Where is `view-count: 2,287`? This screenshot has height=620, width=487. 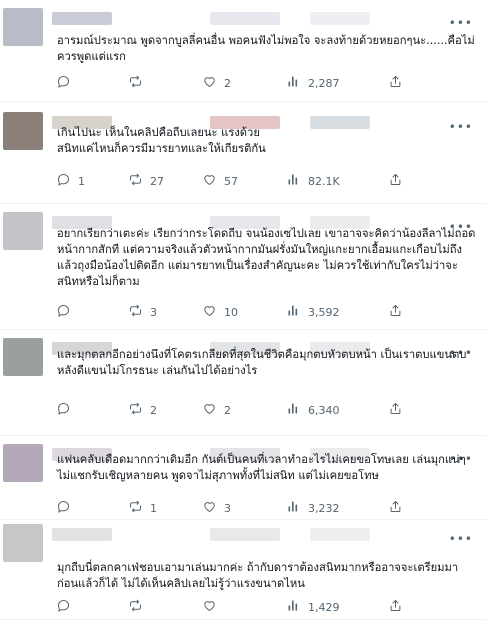
view-count: 2,287 is located at coordinates (324, 83).